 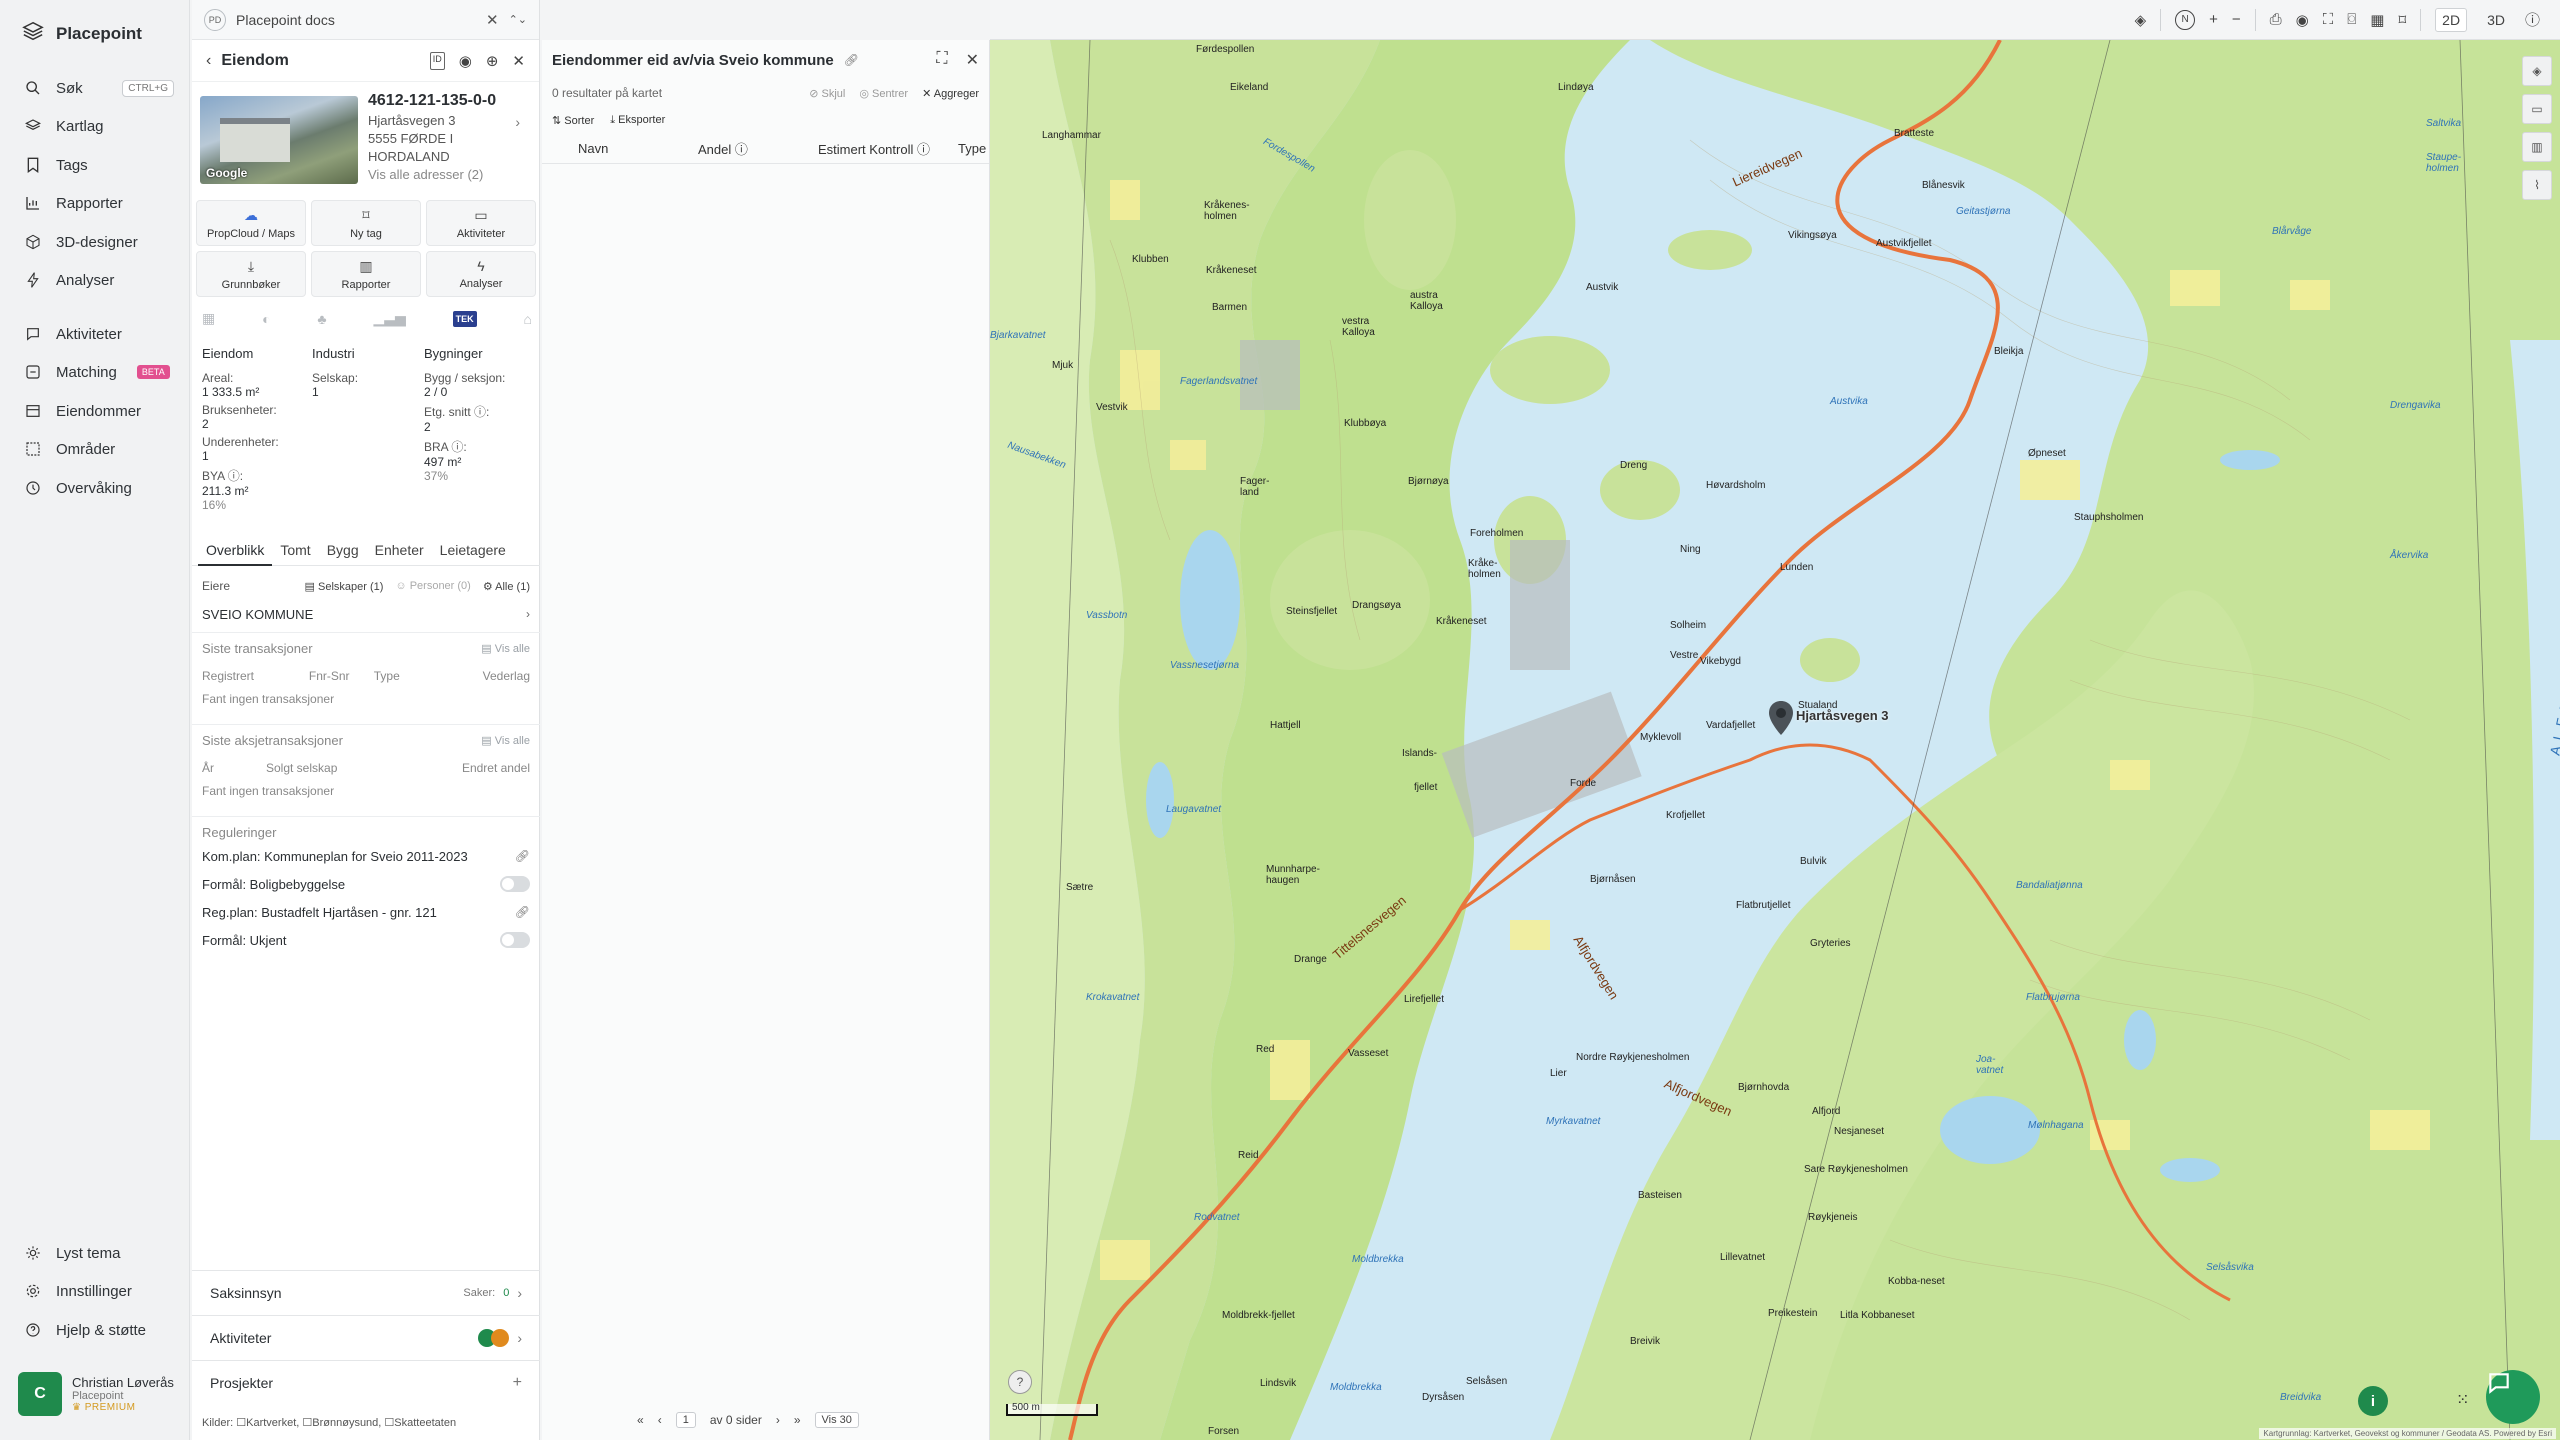 What do you see at coordinates (99, 449) in the screenshot?
I see `nav-item-omrader: Områder` at bounding box center [99, 449].